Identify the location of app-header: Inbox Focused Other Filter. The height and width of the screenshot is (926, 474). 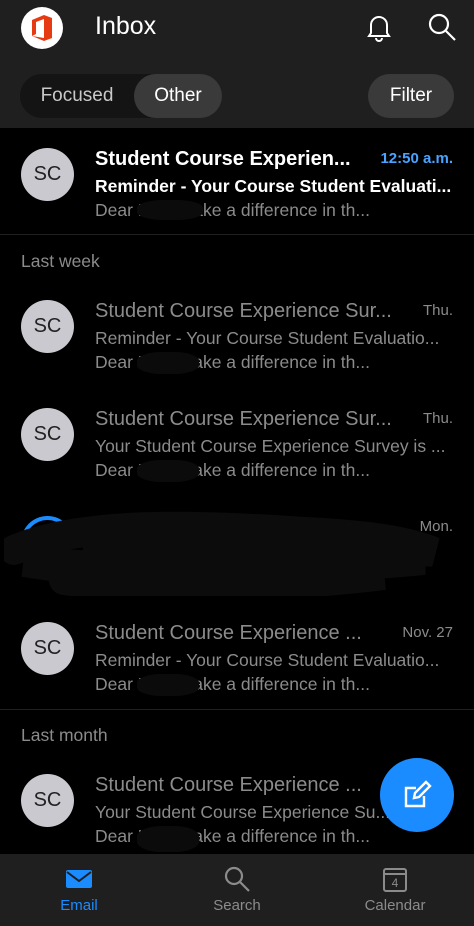
(237, 64).